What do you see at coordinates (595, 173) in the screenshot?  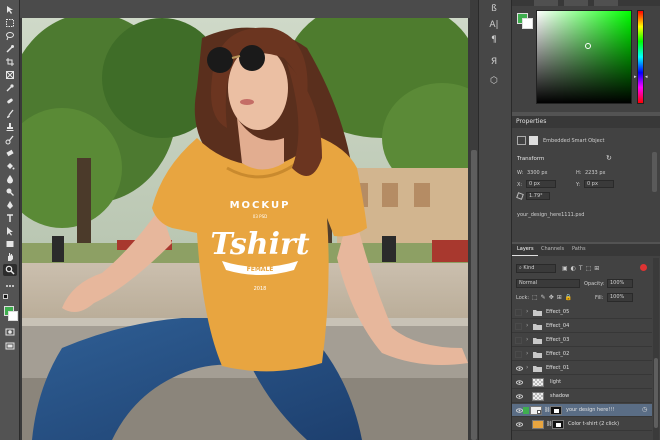 I see `height-value: 2233 px` at bounding box center [595, 173].